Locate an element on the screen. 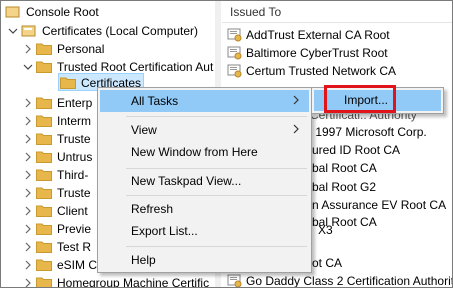  tree-node-certificates-local: Certificates (Local Computer) is located at coordinates (102, 30).